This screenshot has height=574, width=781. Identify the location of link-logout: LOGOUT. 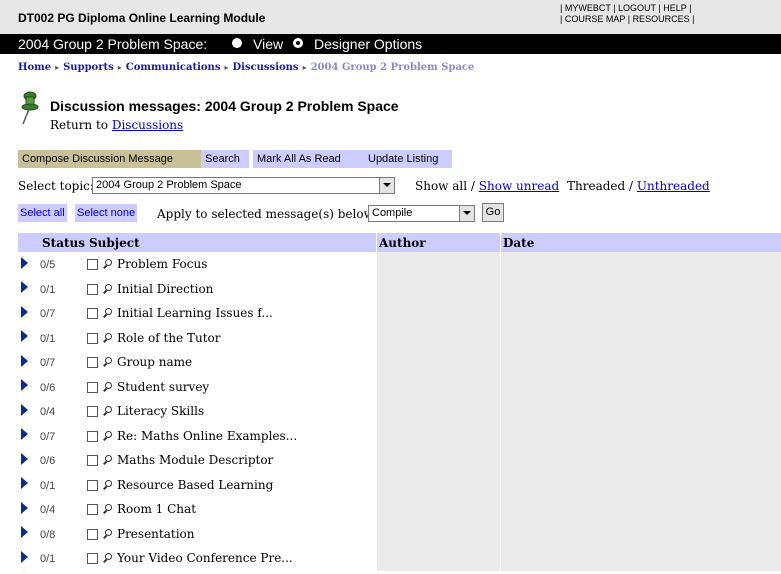
(637, 8).